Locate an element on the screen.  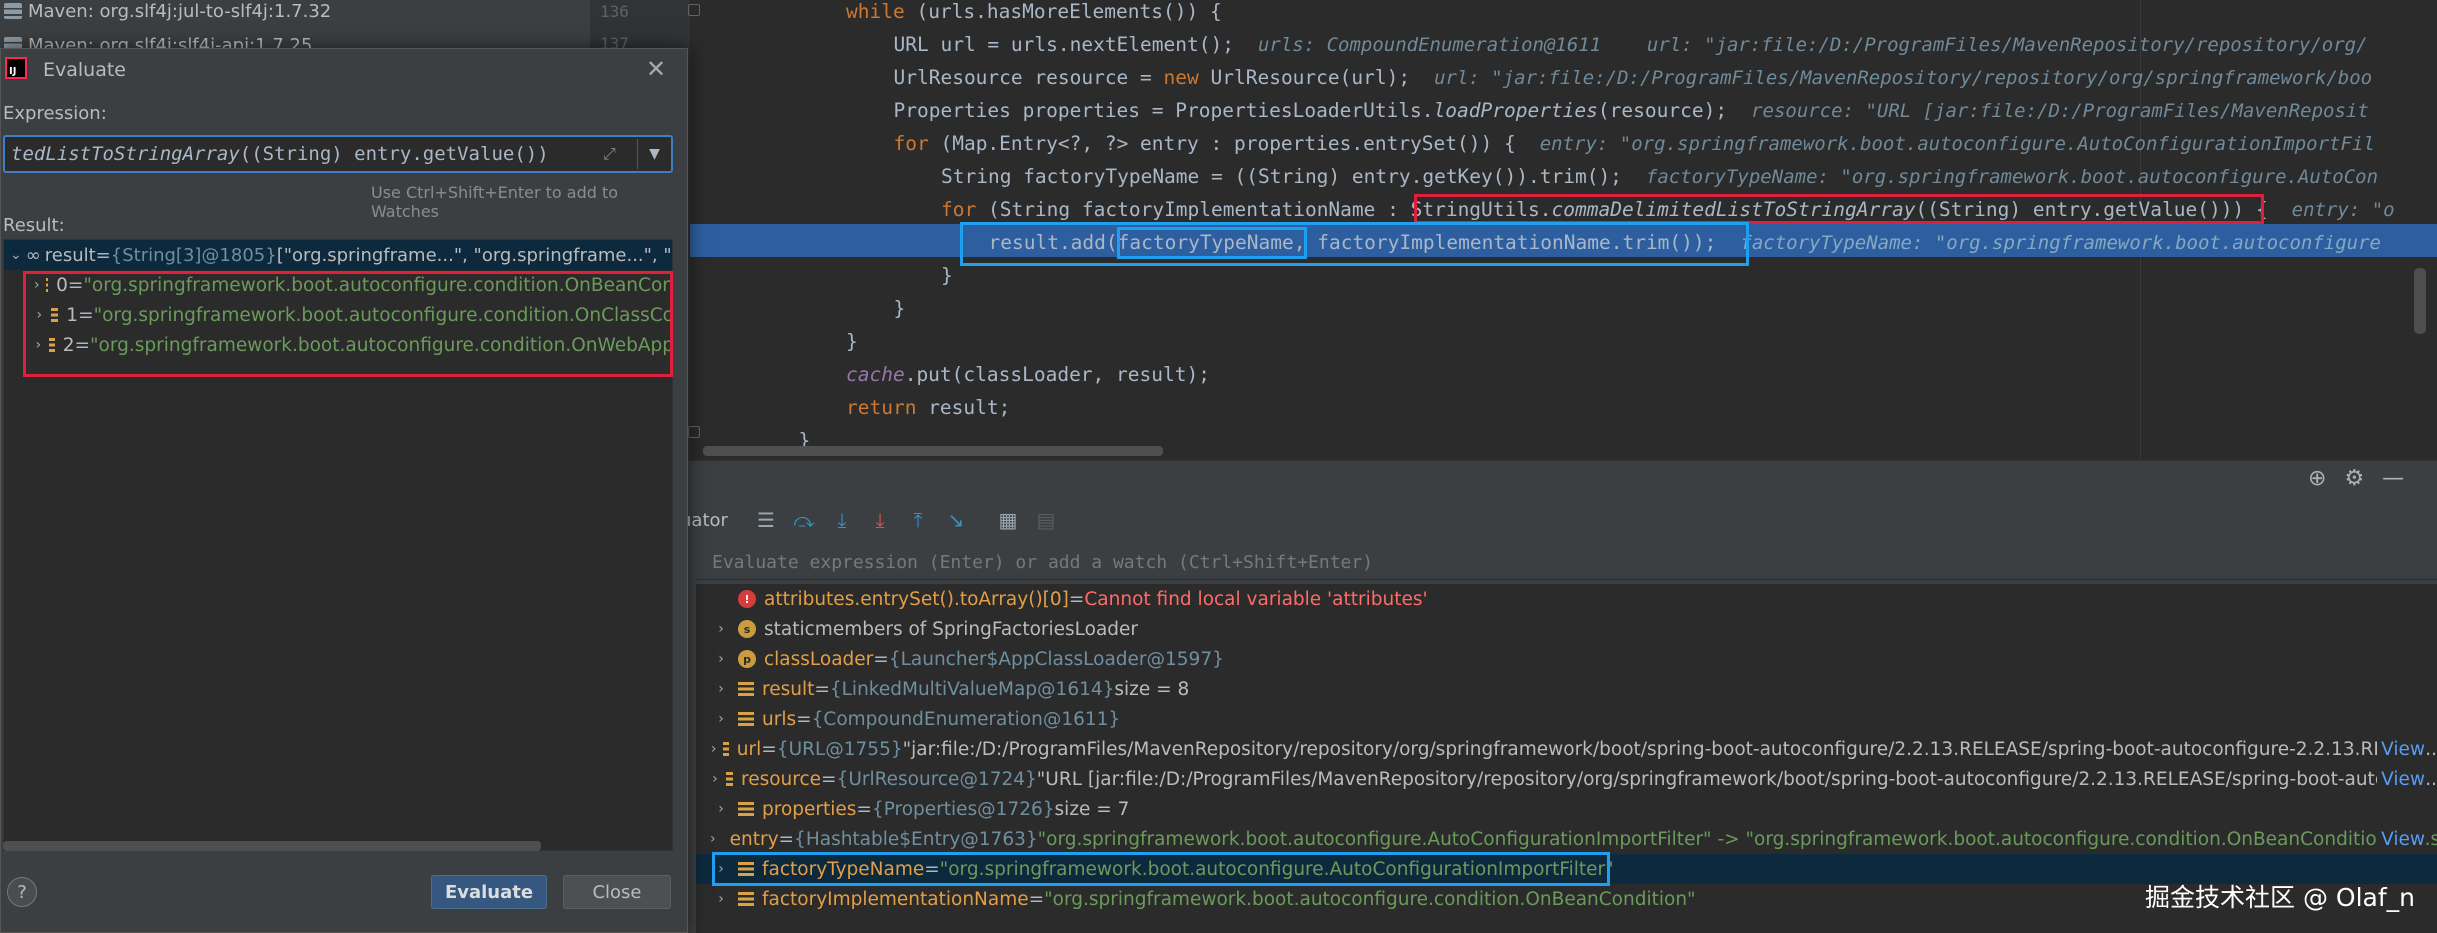
trace-icon: ▤ is located at coordinates (1046, 520).